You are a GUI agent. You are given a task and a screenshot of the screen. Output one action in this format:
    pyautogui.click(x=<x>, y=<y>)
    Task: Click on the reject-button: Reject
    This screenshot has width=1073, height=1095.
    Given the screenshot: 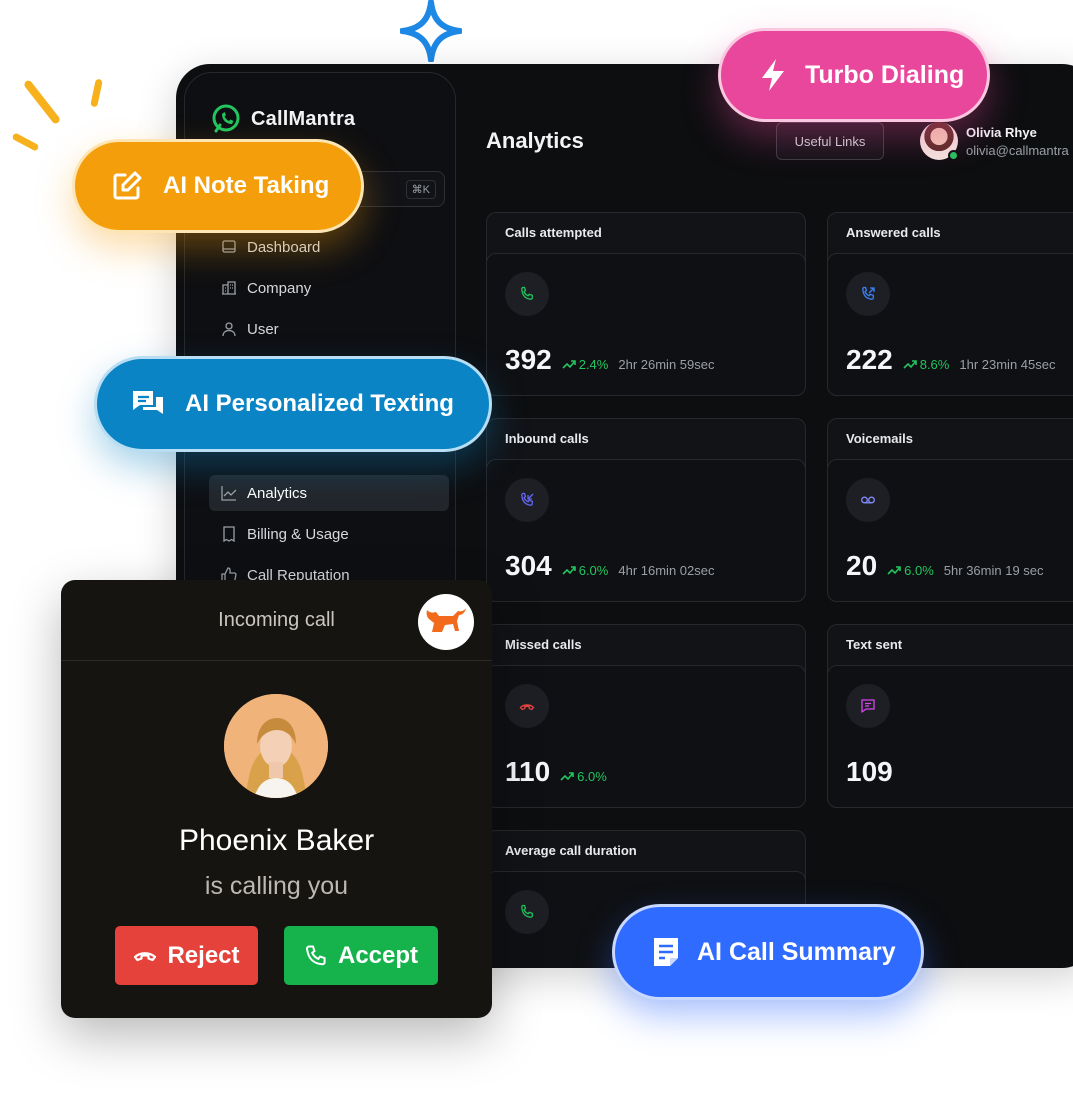 What is the action you would take?
    pyautogui.click(x=186, y=955)
    